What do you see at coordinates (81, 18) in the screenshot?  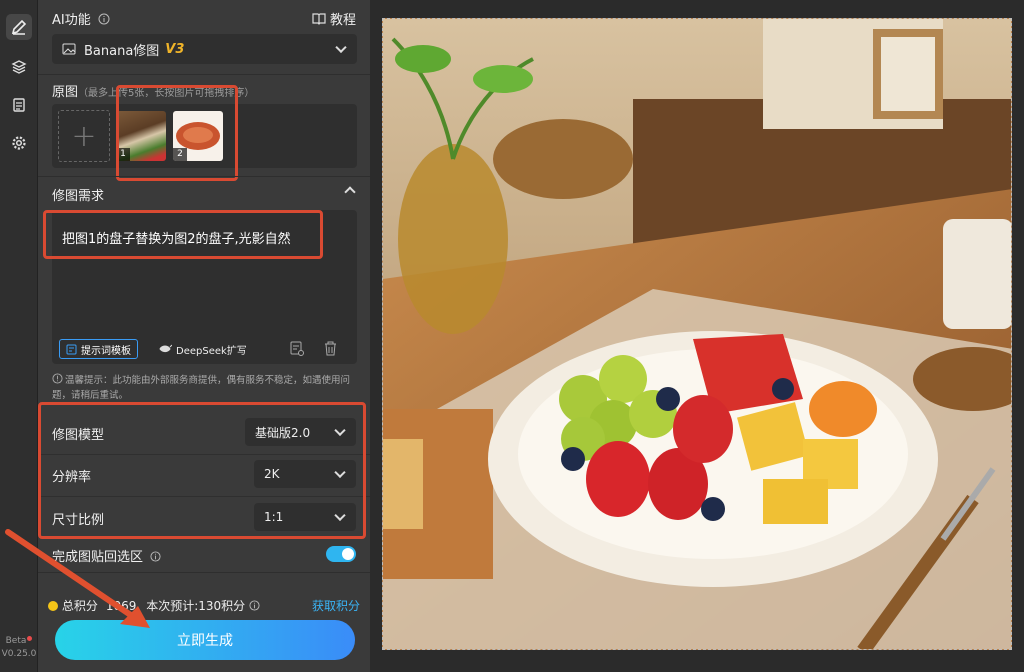 I see `ai-title: AI功能` at bounding box center [81, 18].